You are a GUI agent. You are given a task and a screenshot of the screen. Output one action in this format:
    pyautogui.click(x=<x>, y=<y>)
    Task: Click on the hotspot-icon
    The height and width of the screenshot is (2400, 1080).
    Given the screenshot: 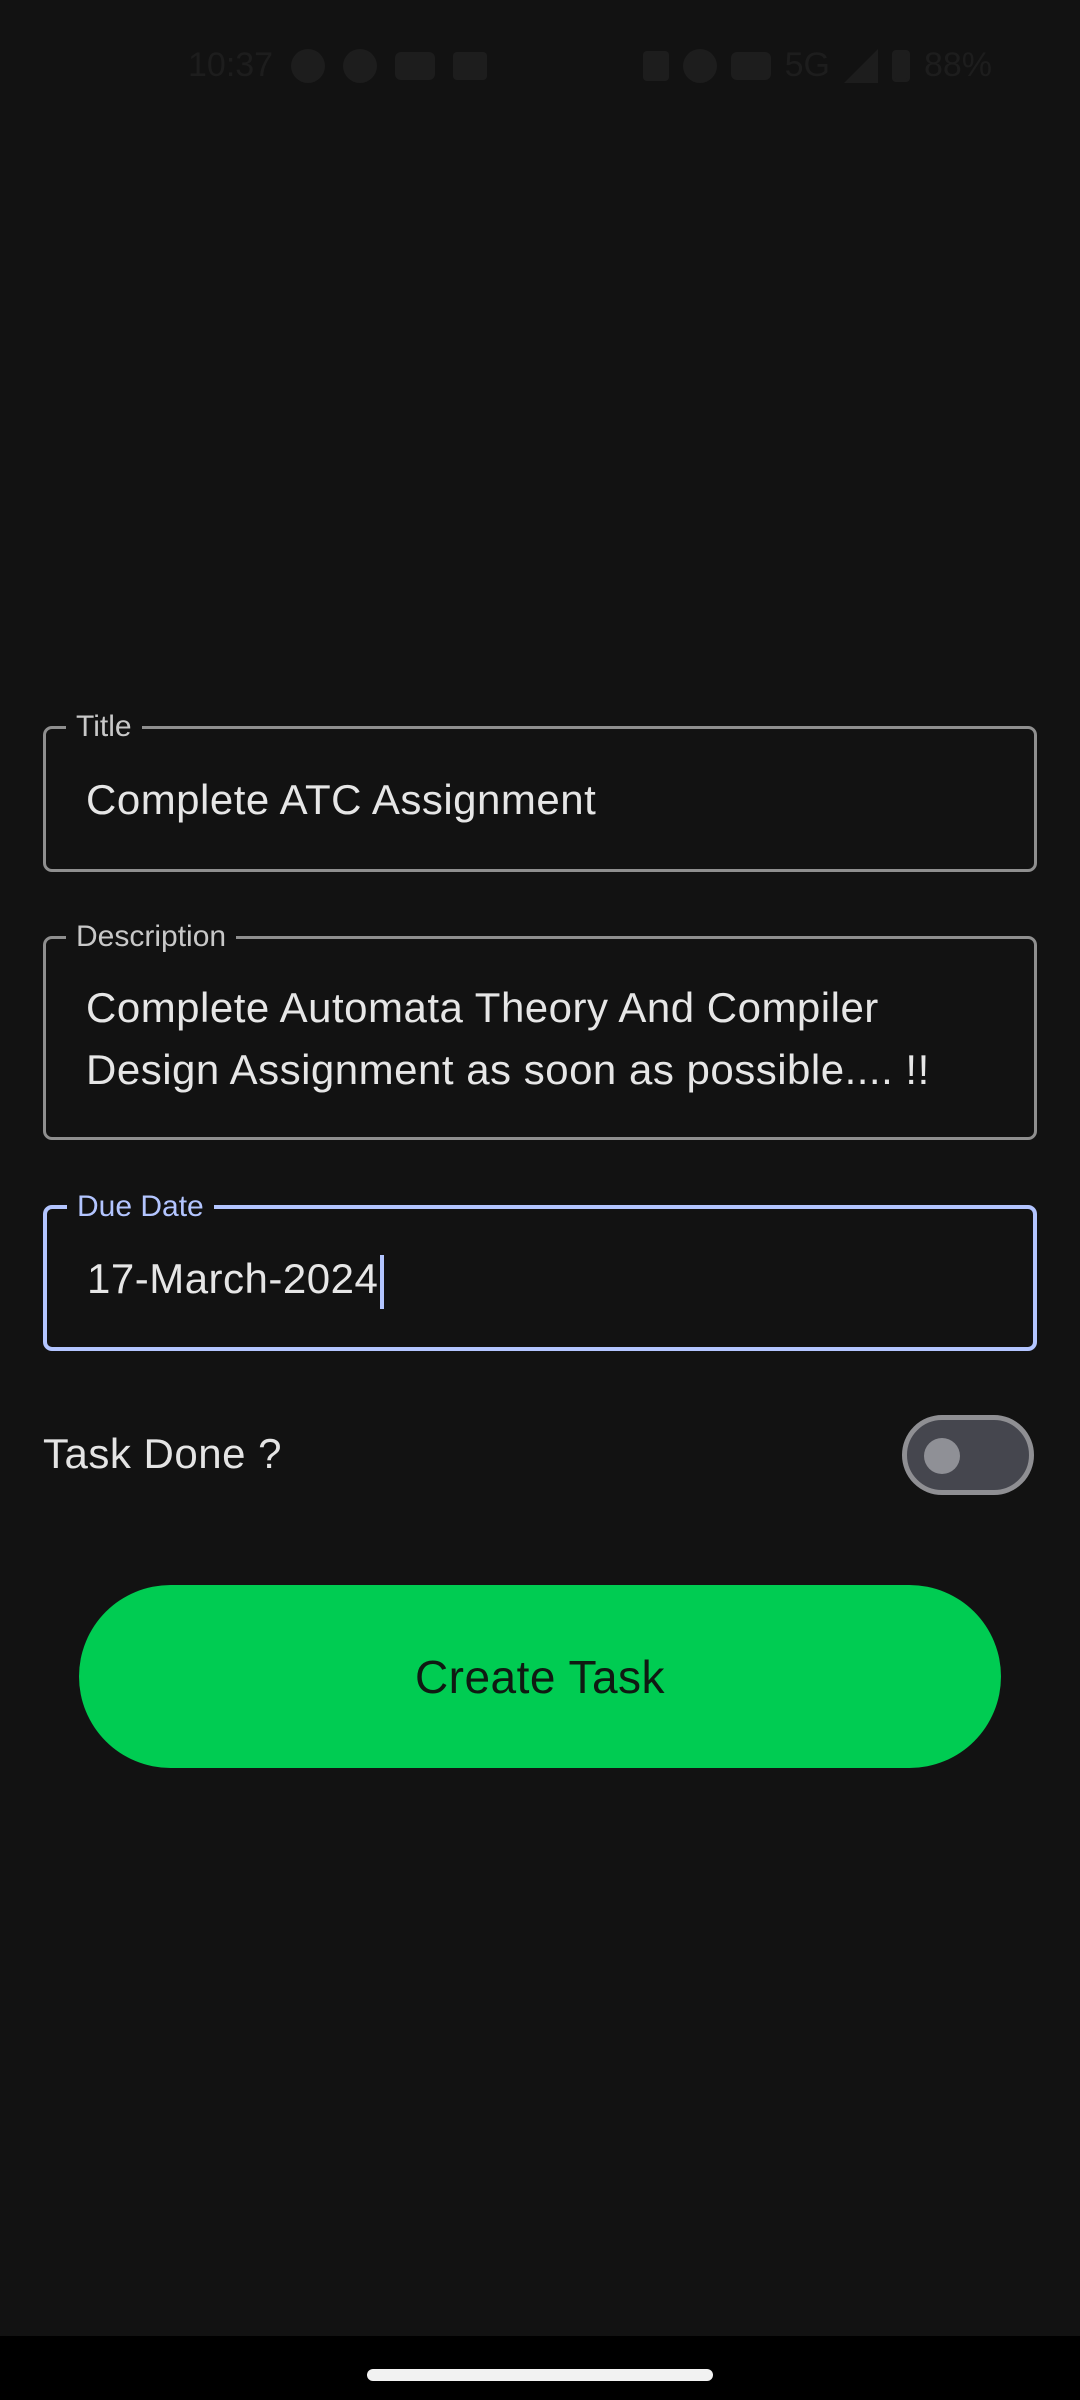 What is the action you would take?
    pyautogui.click(x=699, y=65)
    